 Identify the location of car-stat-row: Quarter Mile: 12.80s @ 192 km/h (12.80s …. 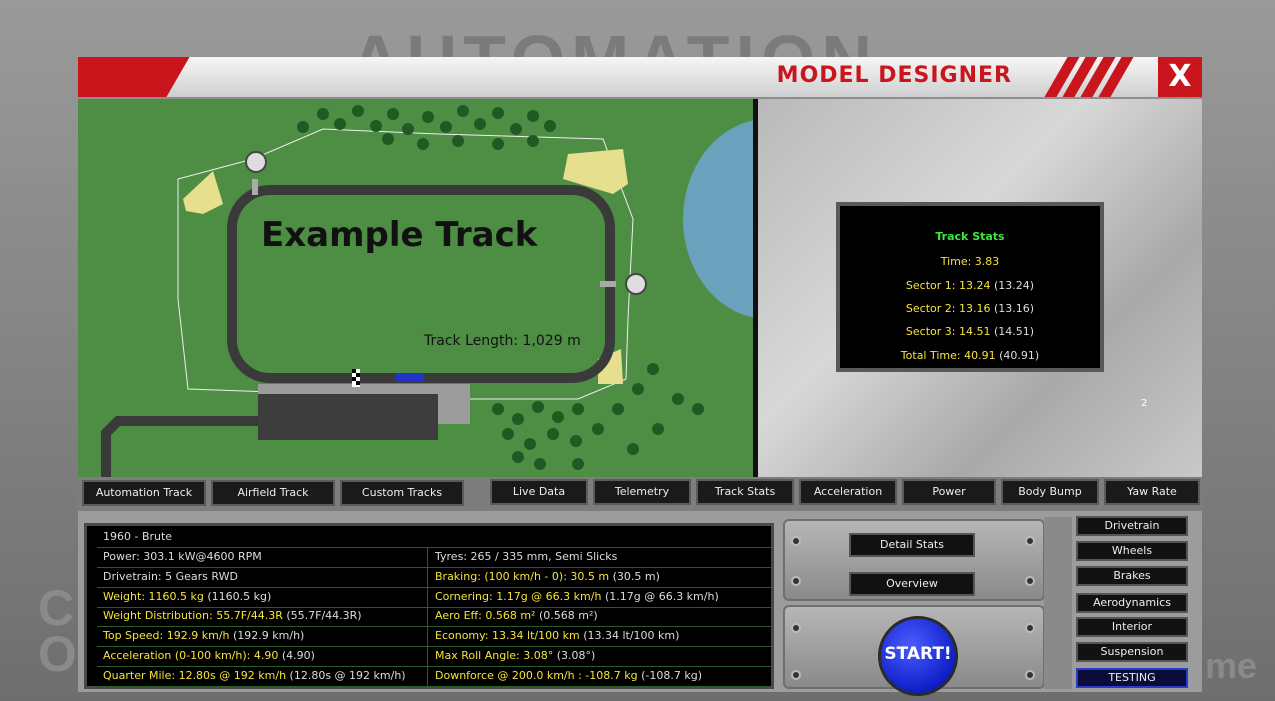
(434, 676).